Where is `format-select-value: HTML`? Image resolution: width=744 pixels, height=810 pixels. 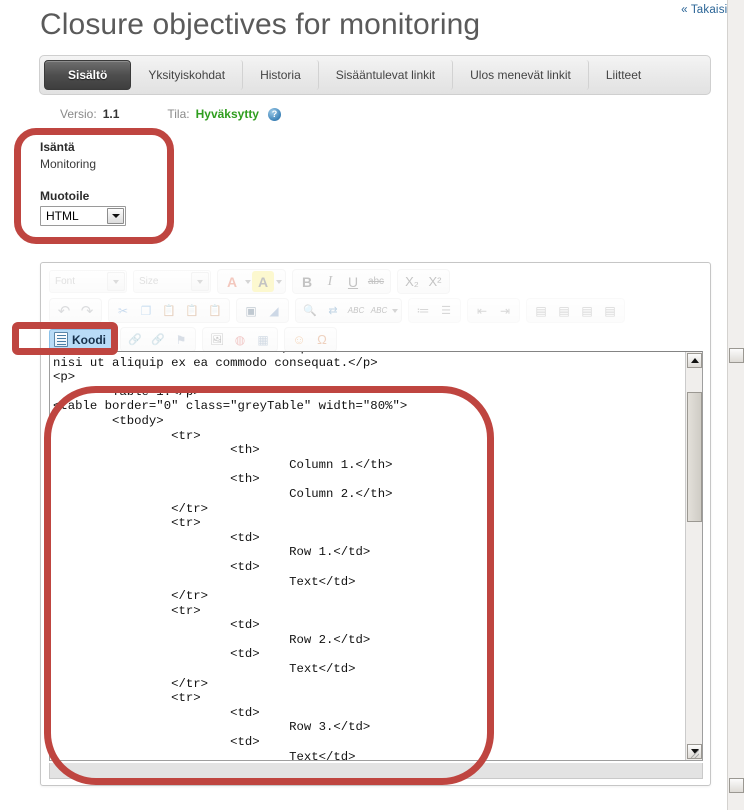 format-select-value: HTML is located at coordinates (62, 216).